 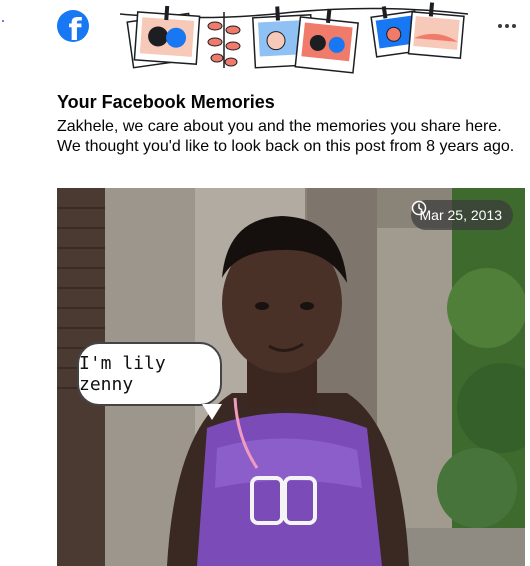 What do you see at coordinates (73, 26) in the screenshot?
I see `facebook-logo-icon: f` at bounding box center [73, 26].